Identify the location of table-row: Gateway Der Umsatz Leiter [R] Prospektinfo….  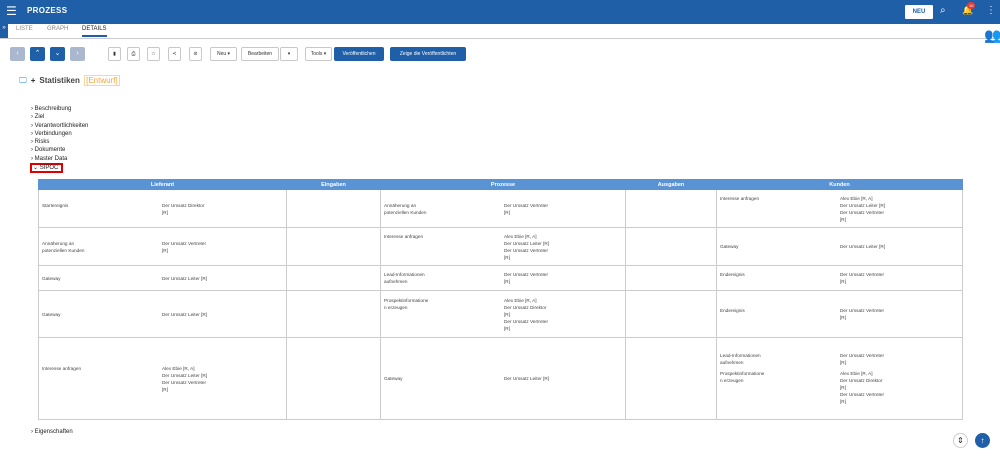
(500, 314).